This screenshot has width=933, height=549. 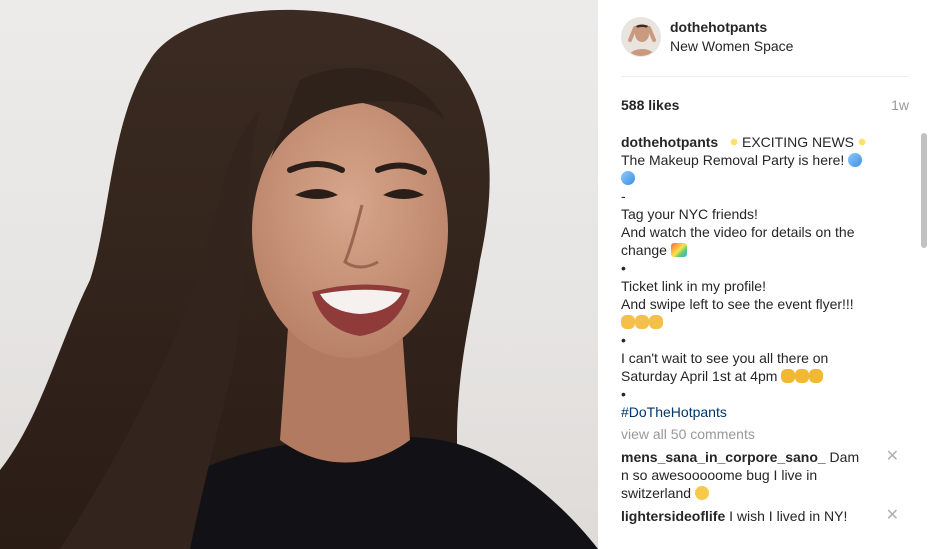 I want to click on comment-text: I wish I lived in NY!, so click(x=788, y=516).